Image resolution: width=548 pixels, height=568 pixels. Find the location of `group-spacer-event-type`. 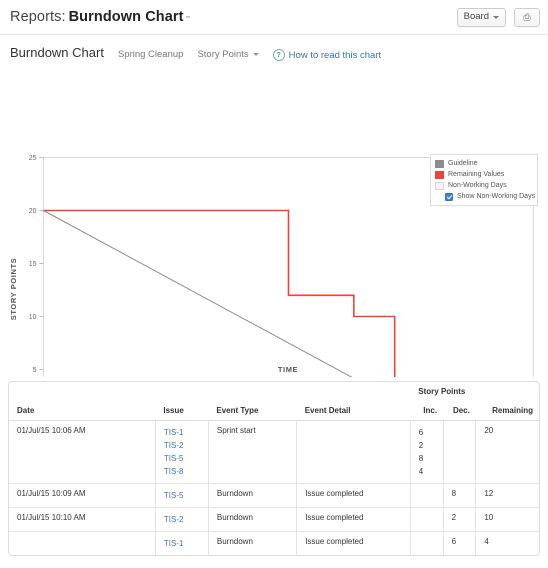

group-spacer-event-type is located at coordinates (252, 391).